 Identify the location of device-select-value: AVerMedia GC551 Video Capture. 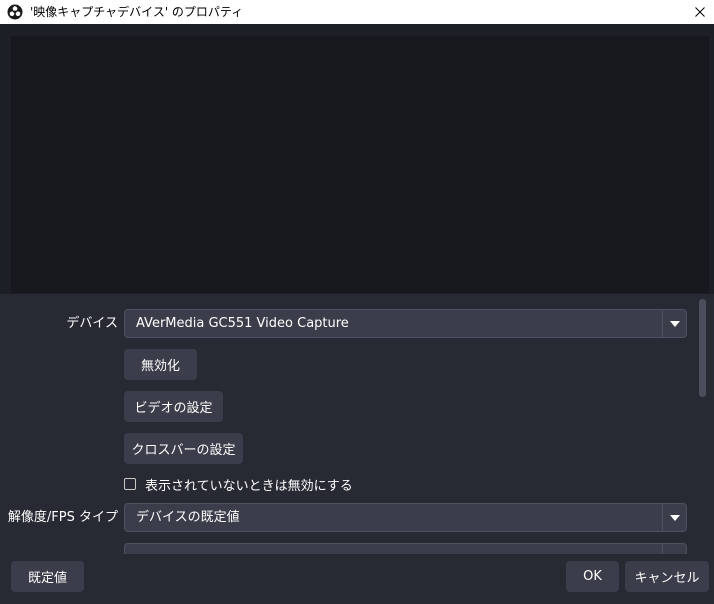
(242, 323).